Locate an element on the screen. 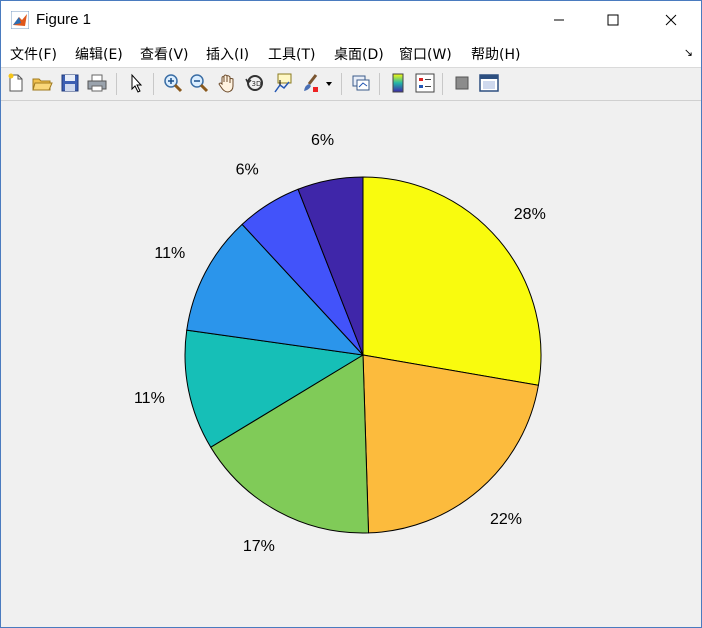 This screenshot has height=628, width=702. menu-tools: 工具(T) is located at coordinates (291, 54).